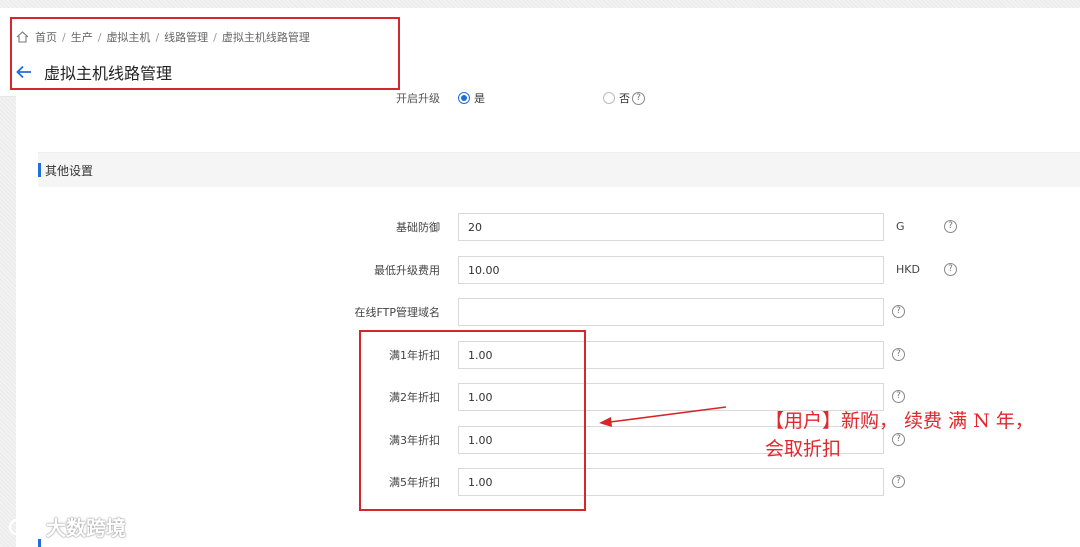  I want to click on next-section-accent, so click(39, 543).